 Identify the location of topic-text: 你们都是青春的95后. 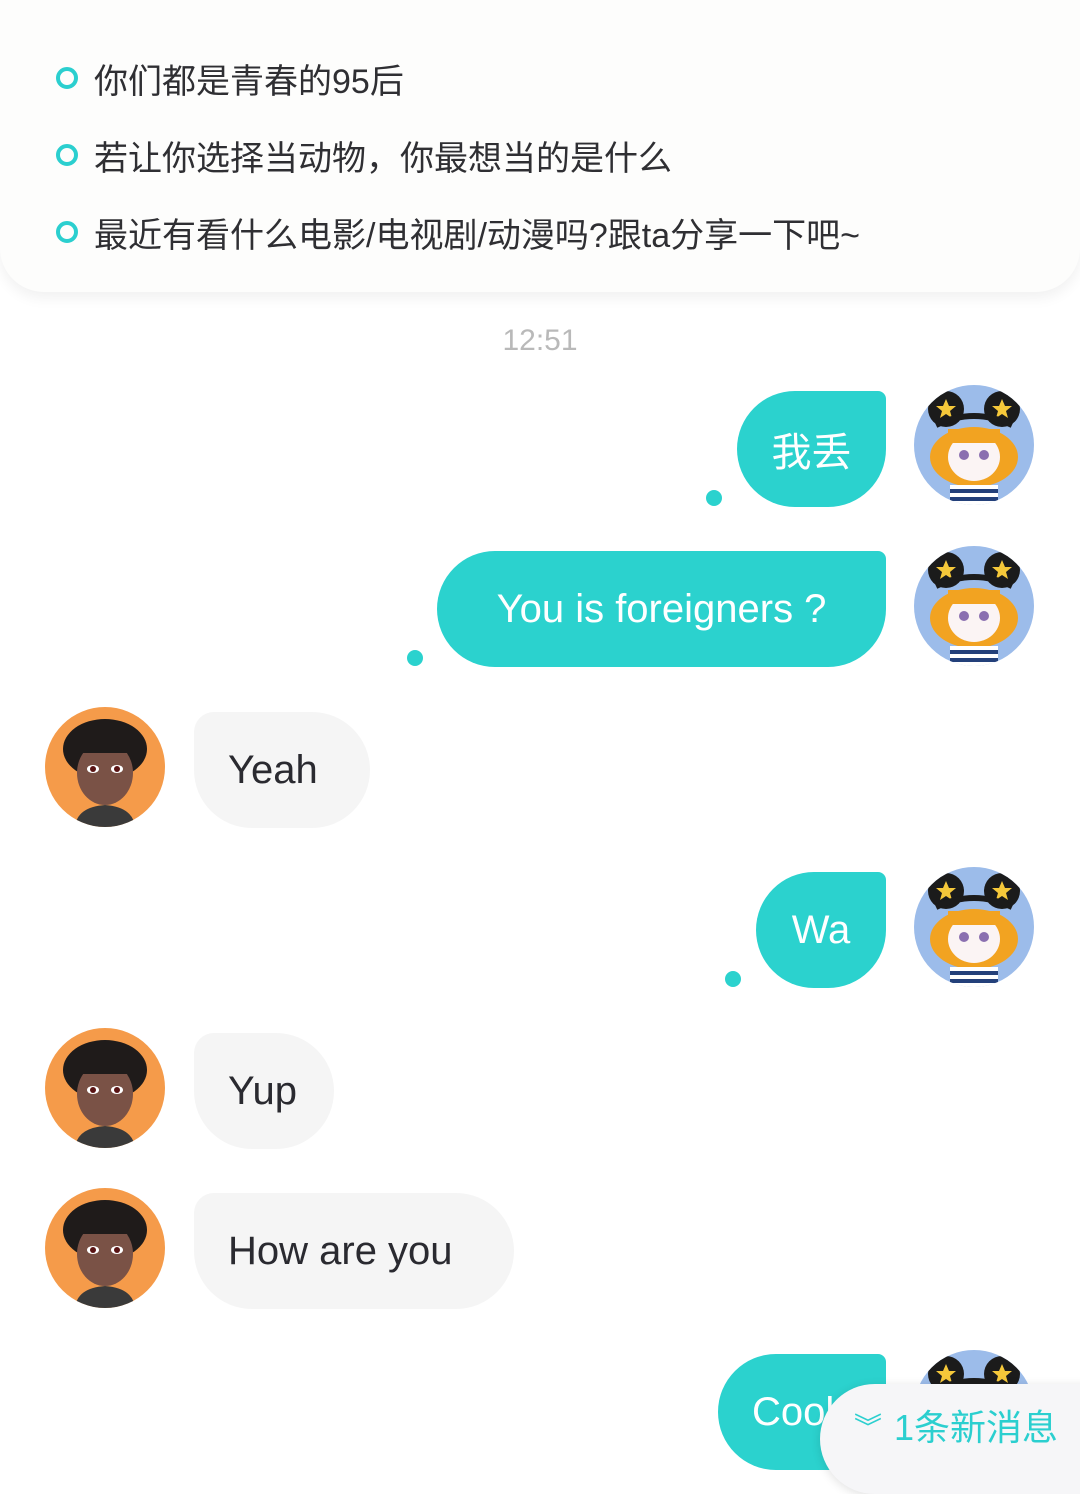
(249, 81).